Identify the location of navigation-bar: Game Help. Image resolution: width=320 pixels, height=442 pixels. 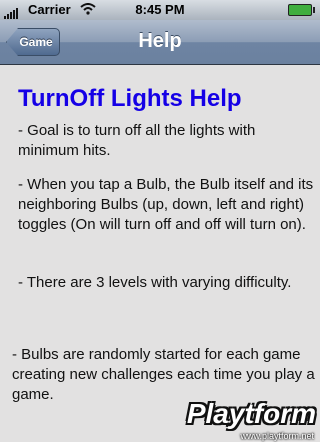
(160, 42).